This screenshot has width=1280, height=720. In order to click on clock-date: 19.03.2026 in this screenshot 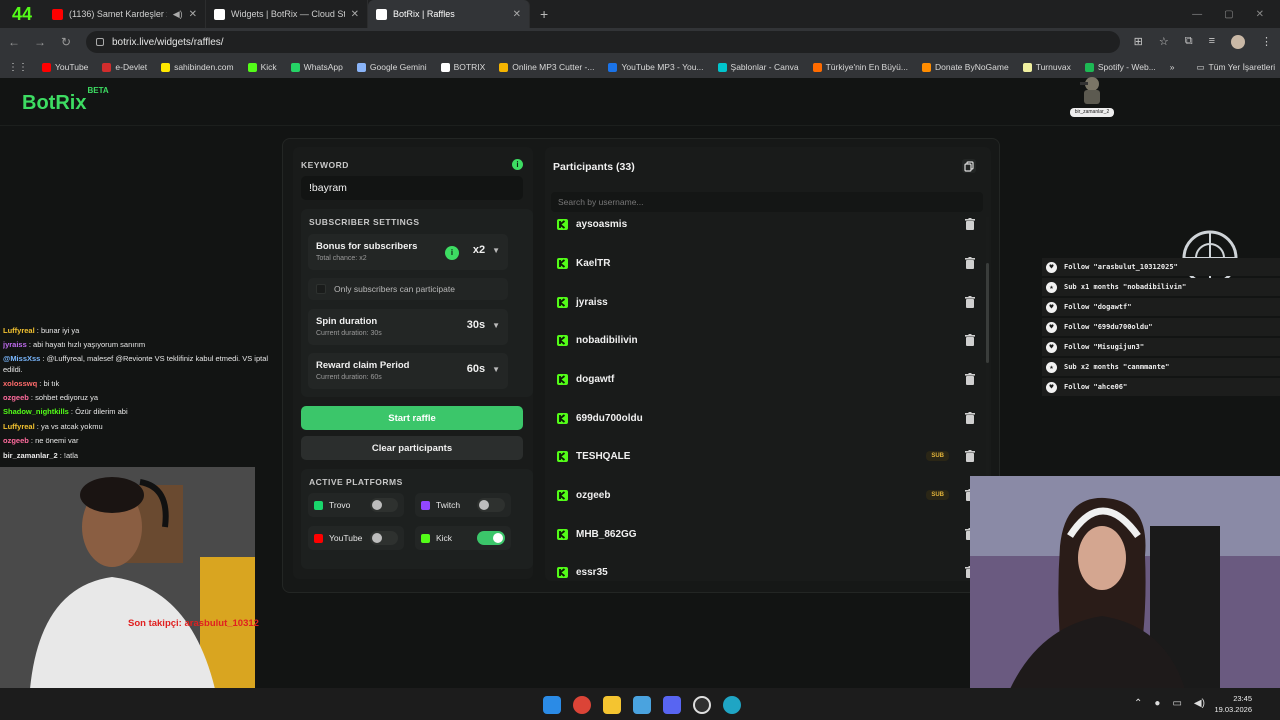, I will do `click(1233, 709)`.